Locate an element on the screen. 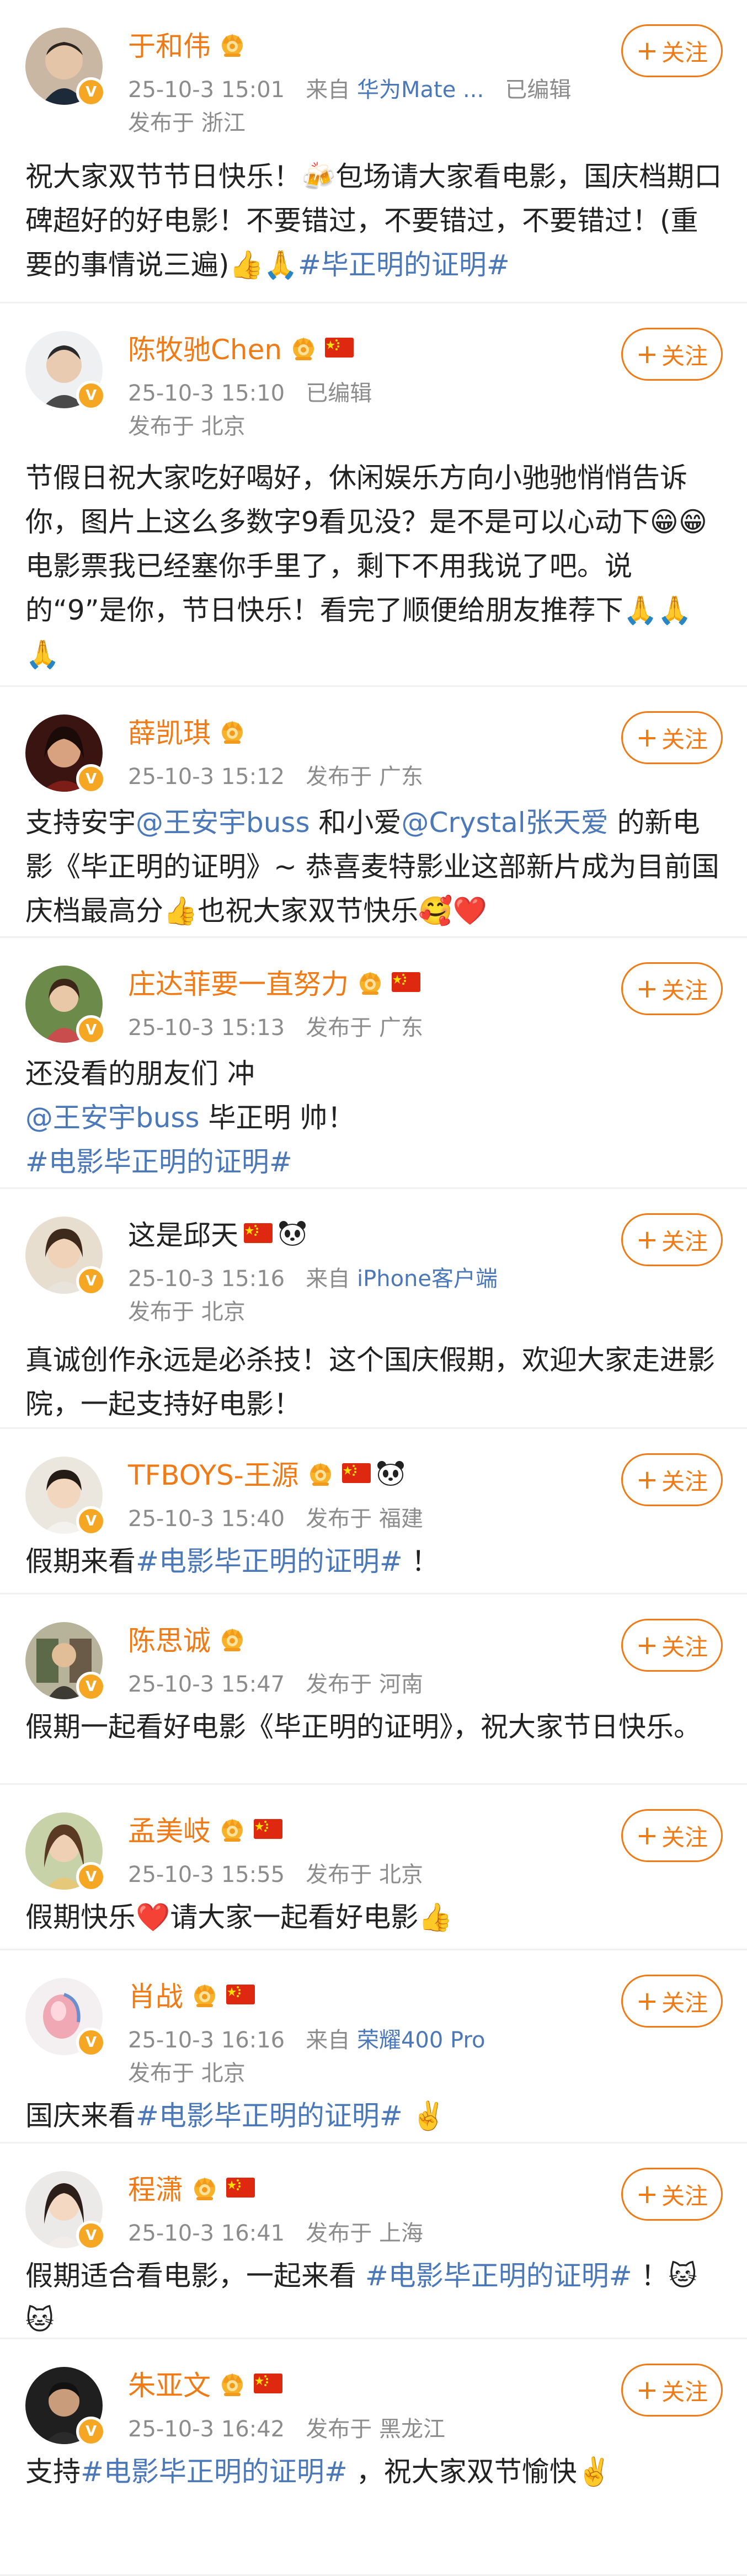  user-name: 庄达菲要一直努力 is located at coordinates (238, 982).